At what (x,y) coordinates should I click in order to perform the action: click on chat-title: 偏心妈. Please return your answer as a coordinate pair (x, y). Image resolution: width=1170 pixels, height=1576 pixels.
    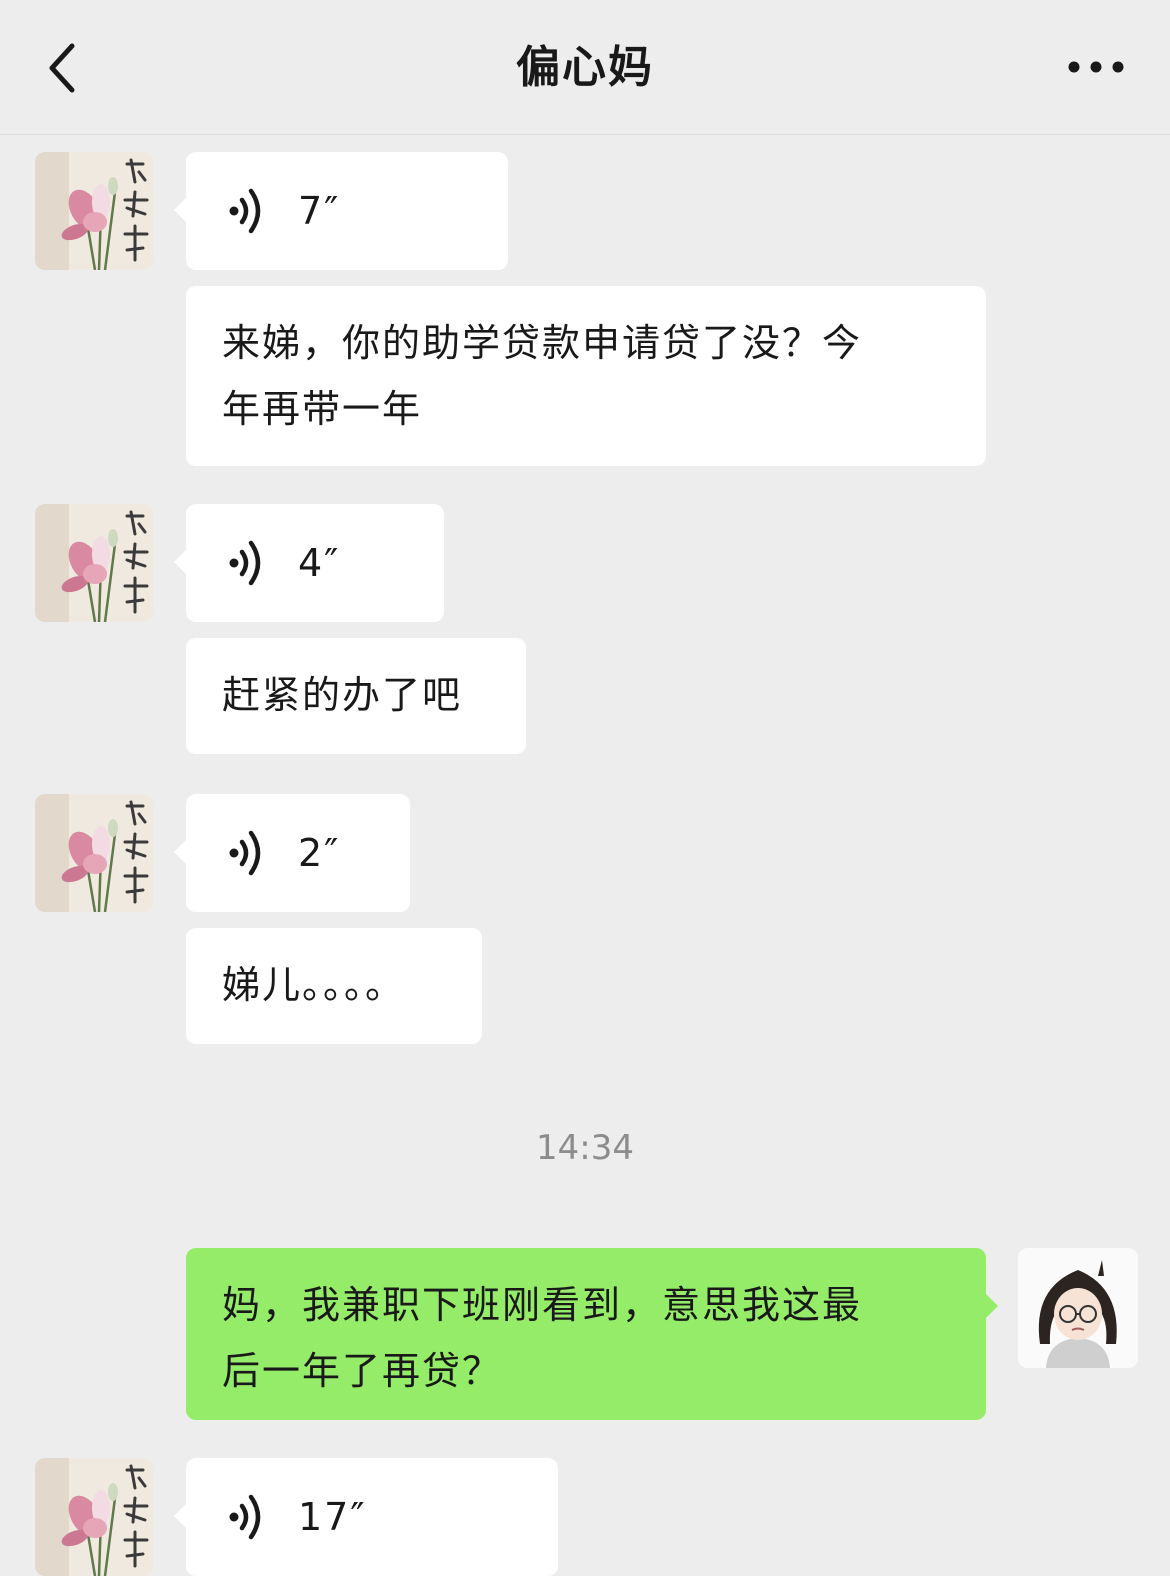
    Looking at the image, I should click on (585, 67).